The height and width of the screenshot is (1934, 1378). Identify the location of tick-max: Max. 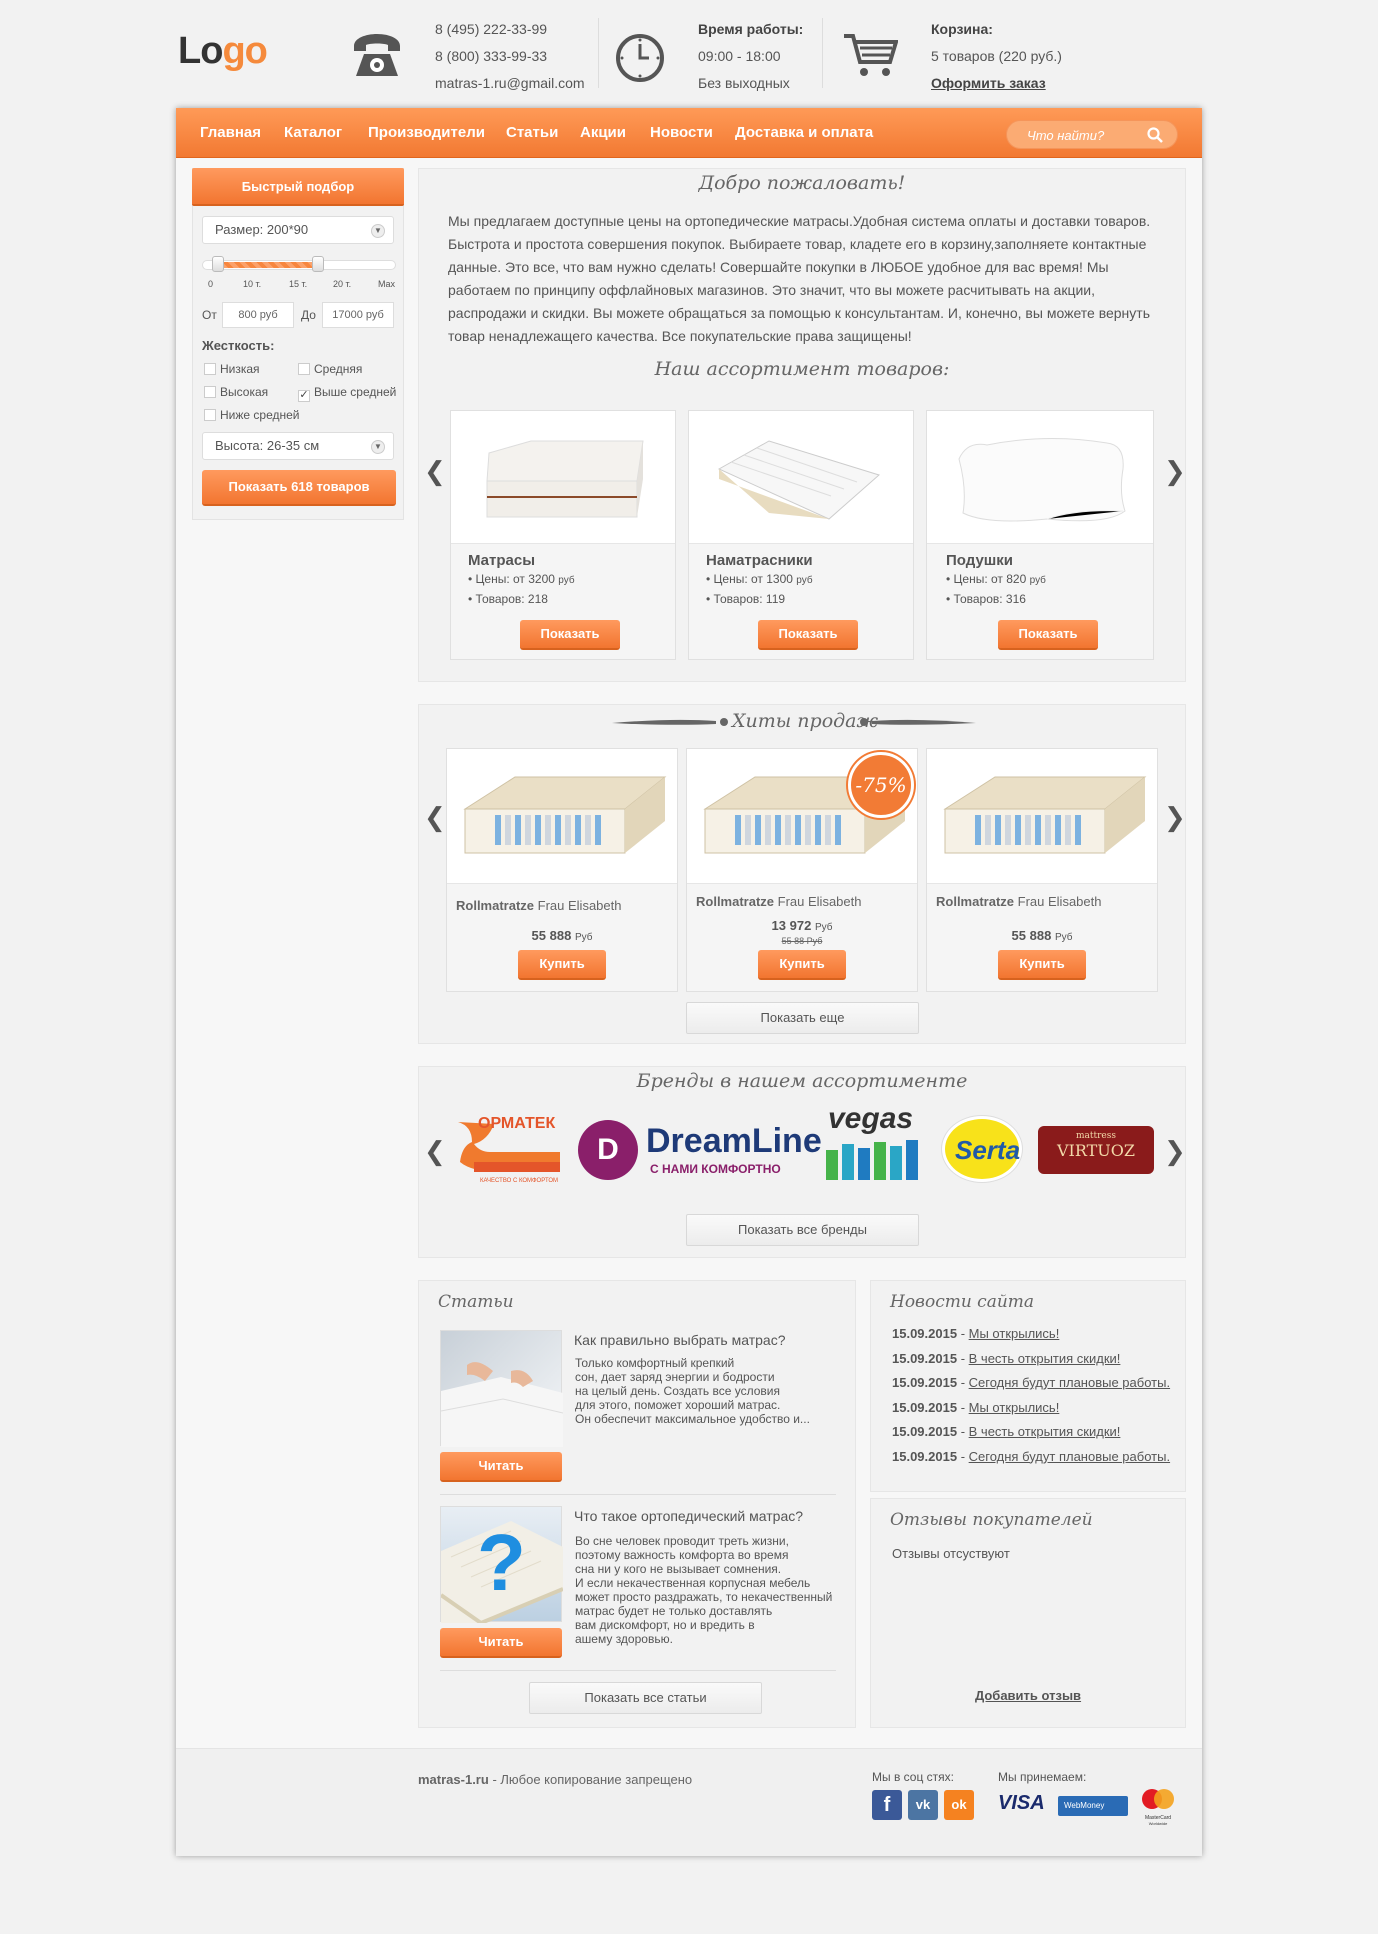
(387, 284).